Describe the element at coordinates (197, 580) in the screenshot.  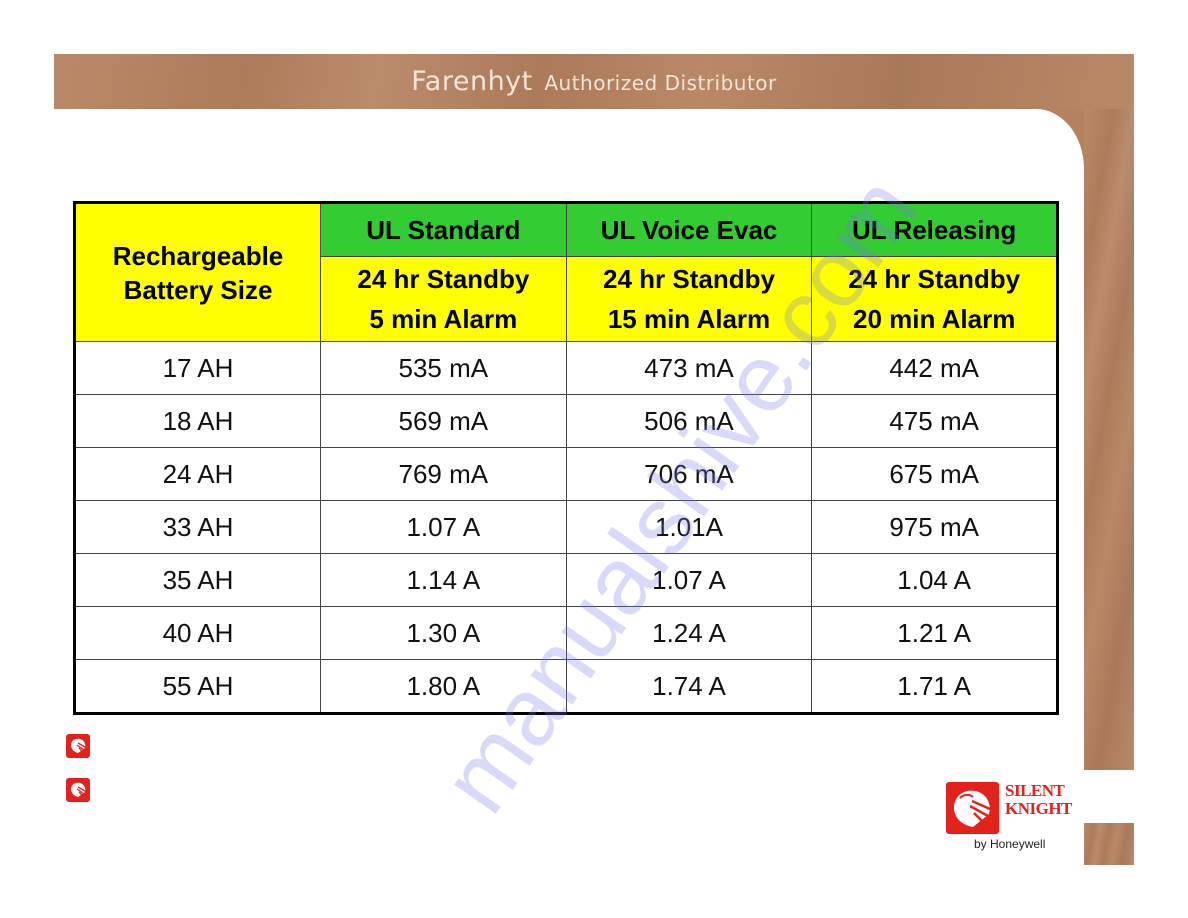
I see `cell-battery-size: 35 AH` at that location.